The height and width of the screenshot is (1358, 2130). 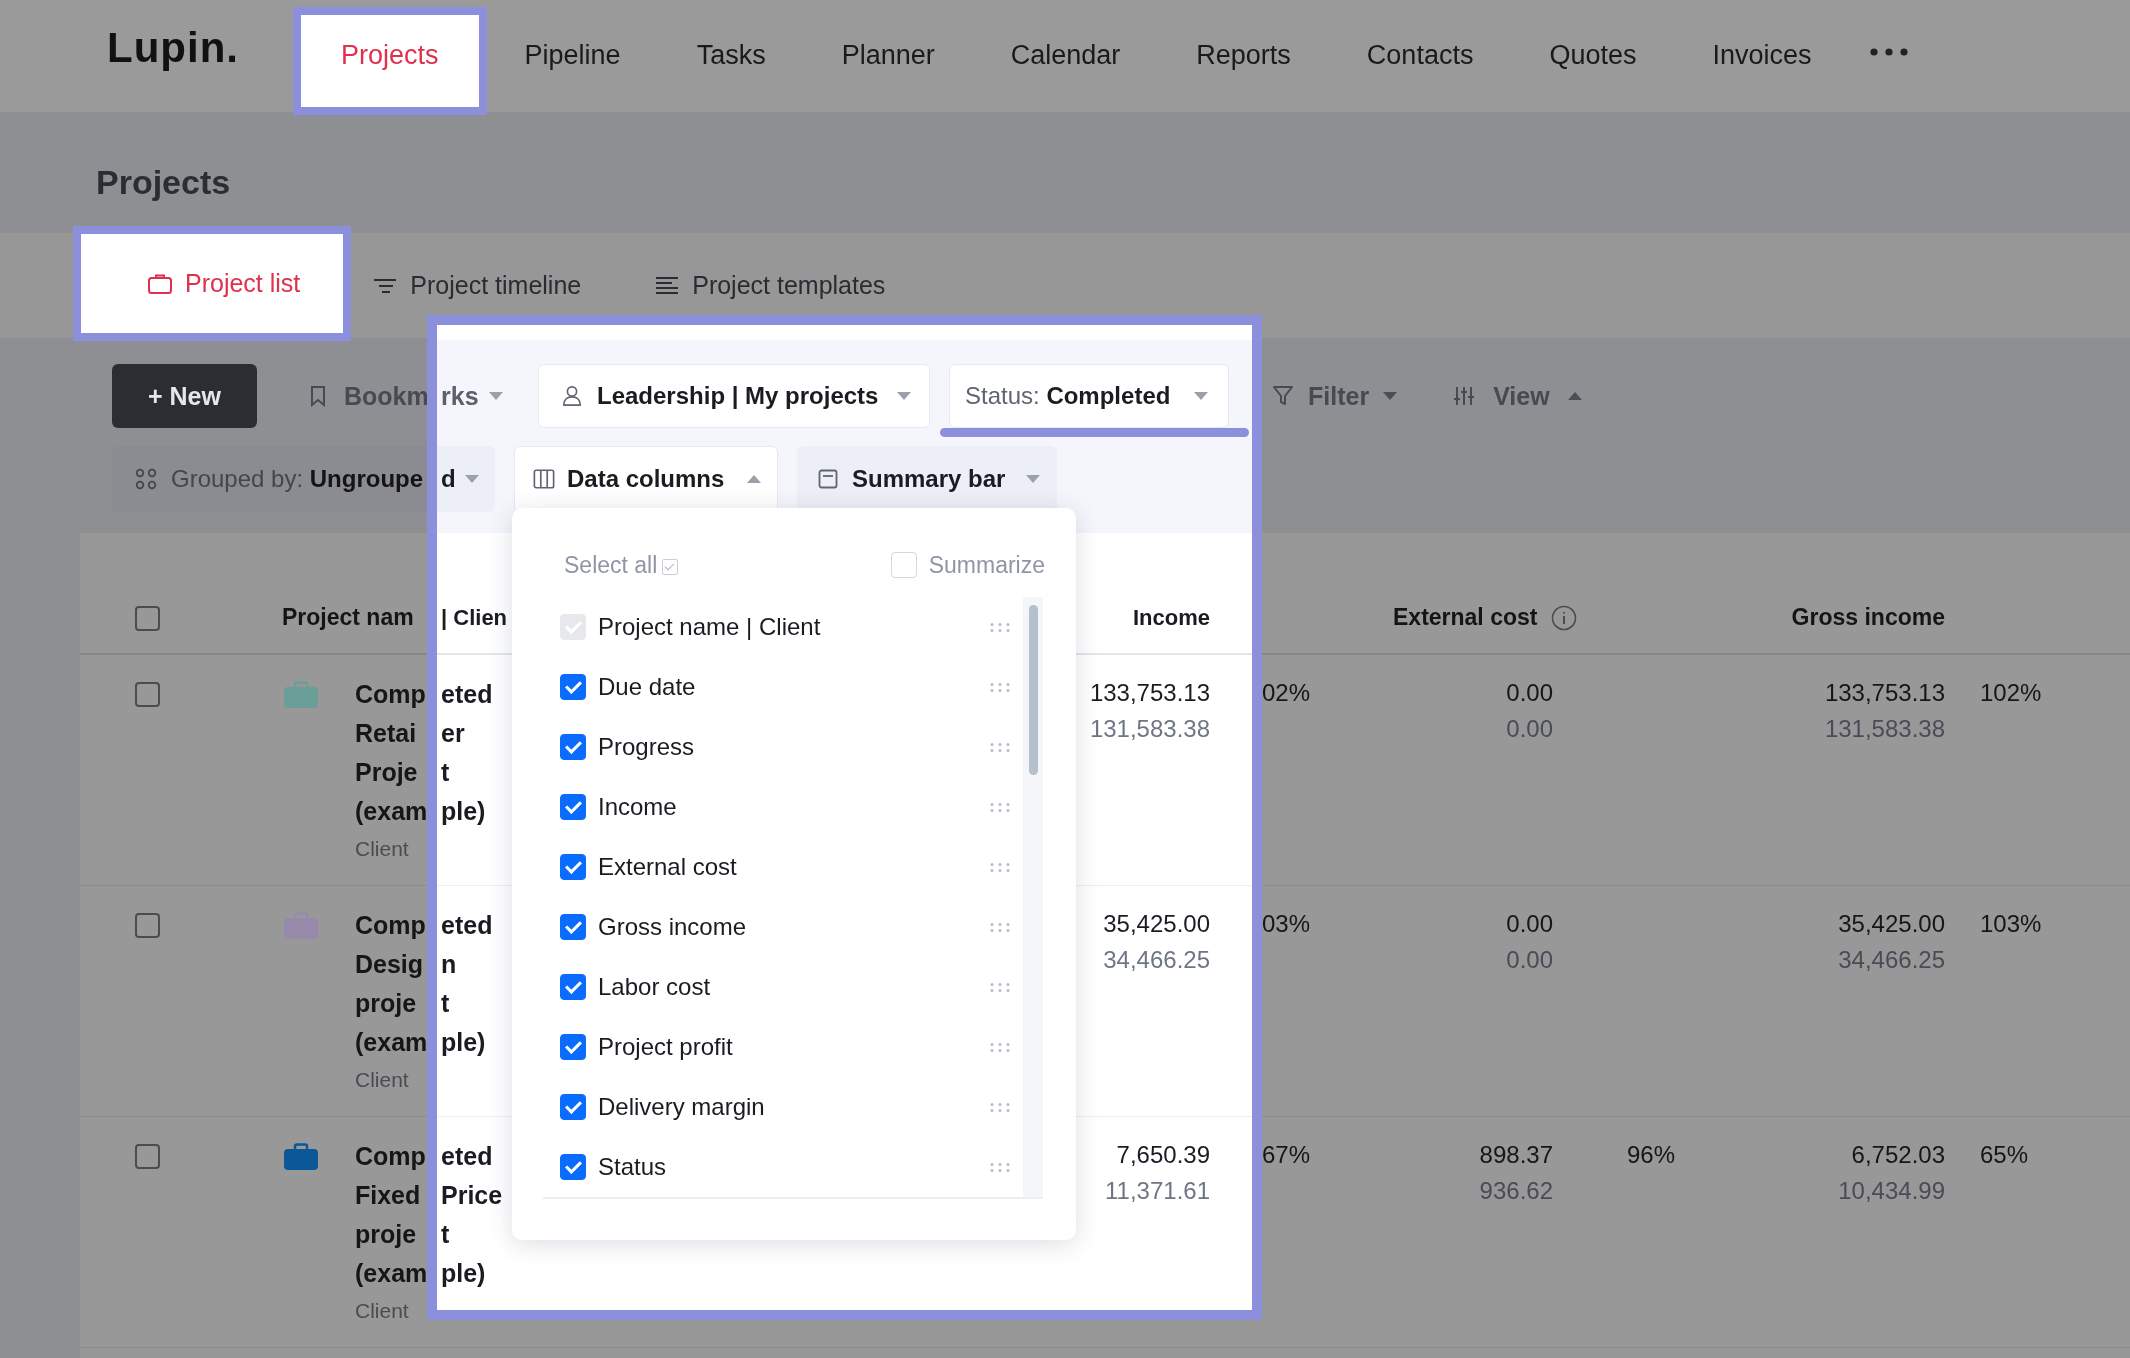 I want to click on view-tab: Project templates, so click(x=759, y=285).